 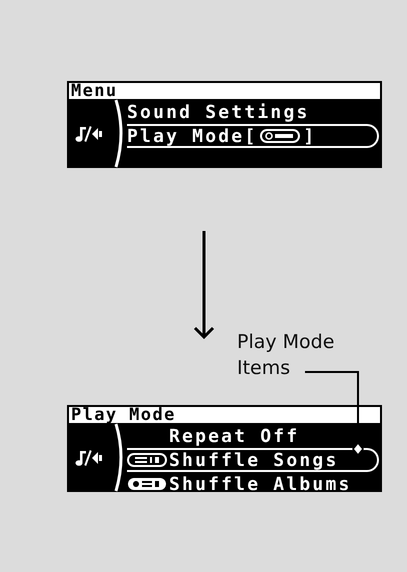 What do you see at coordinates (253, 136) in the screenshot?
I see `menu-item: Play Mode[ ]` at bounding box center [253, 136].